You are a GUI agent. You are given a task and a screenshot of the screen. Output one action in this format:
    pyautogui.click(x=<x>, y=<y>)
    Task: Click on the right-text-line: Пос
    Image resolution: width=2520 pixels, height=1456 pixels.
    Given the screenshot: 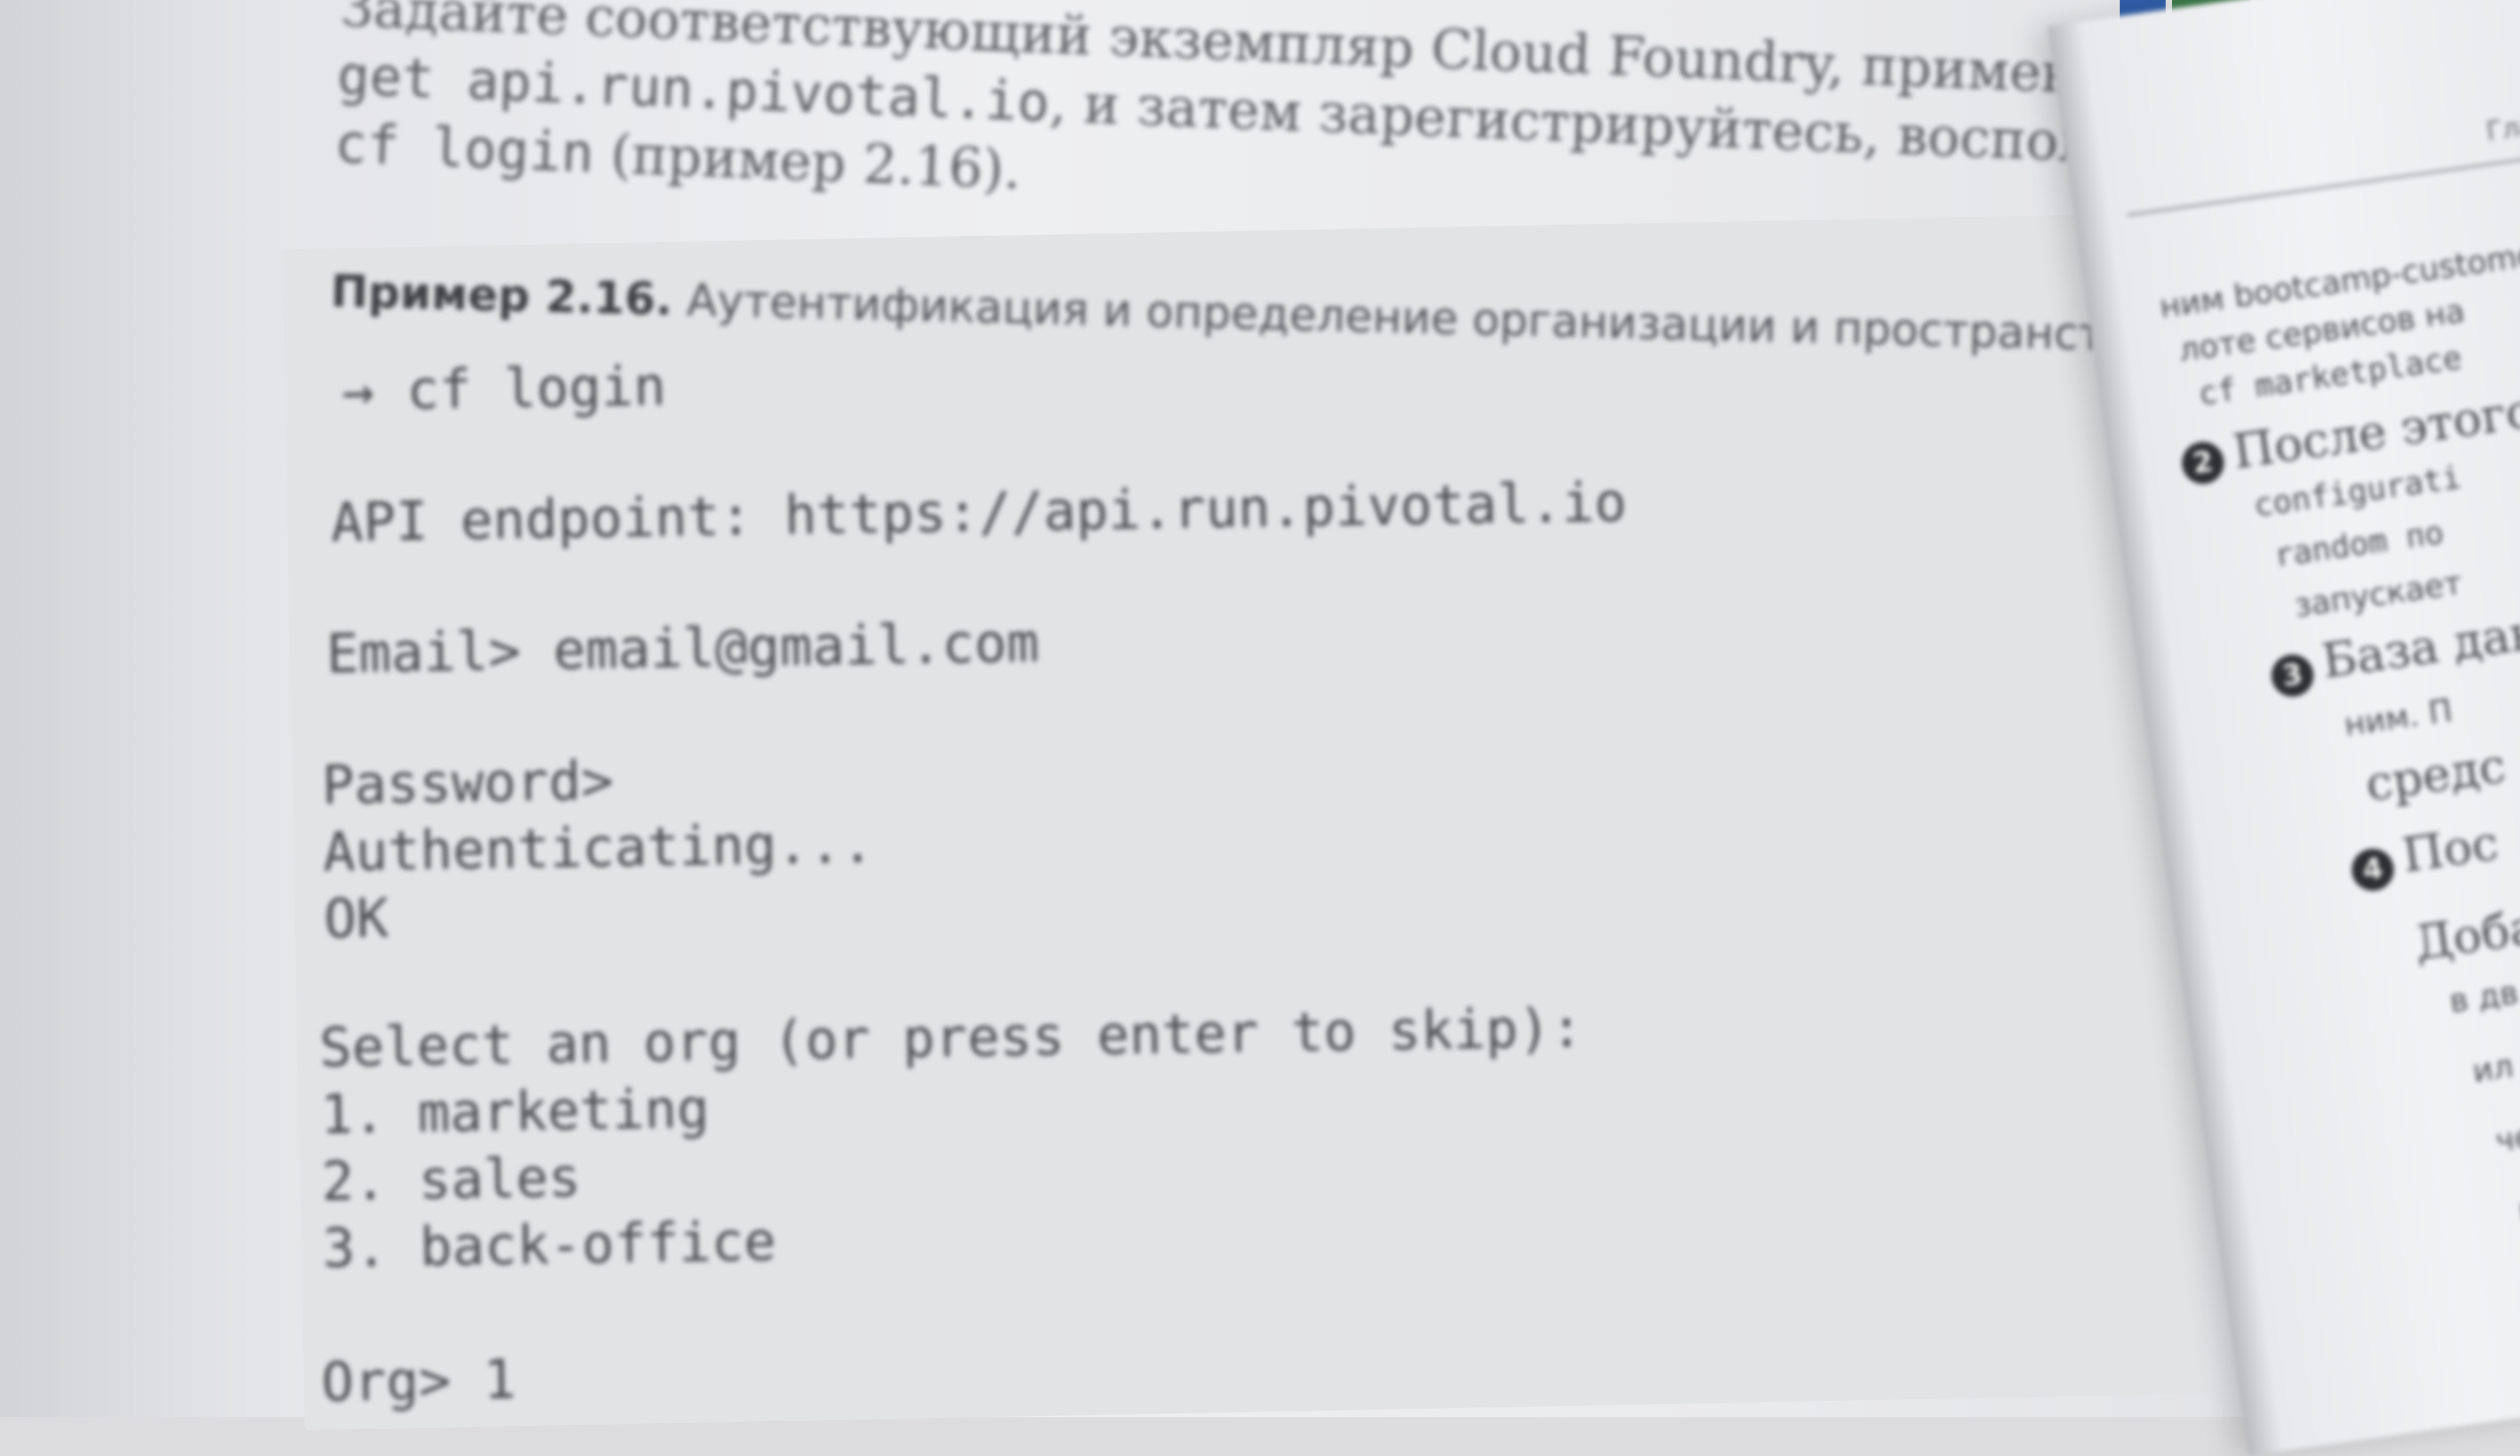 What is the action you would take?
    pyautogui.click(x=2450, y=849)
    